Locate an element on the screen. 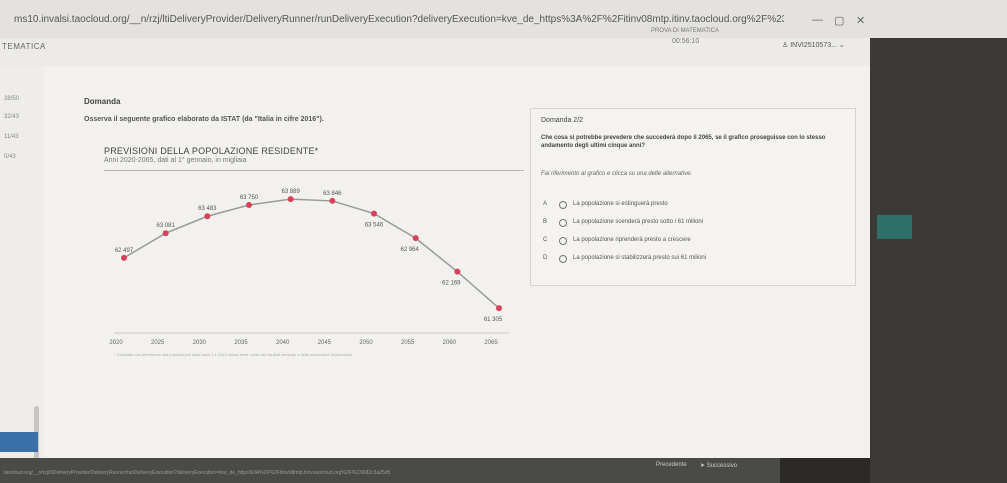 This screenshot has height=483, width=1007. next-button: ➤ Successivo is located at coordinates (718, 465).